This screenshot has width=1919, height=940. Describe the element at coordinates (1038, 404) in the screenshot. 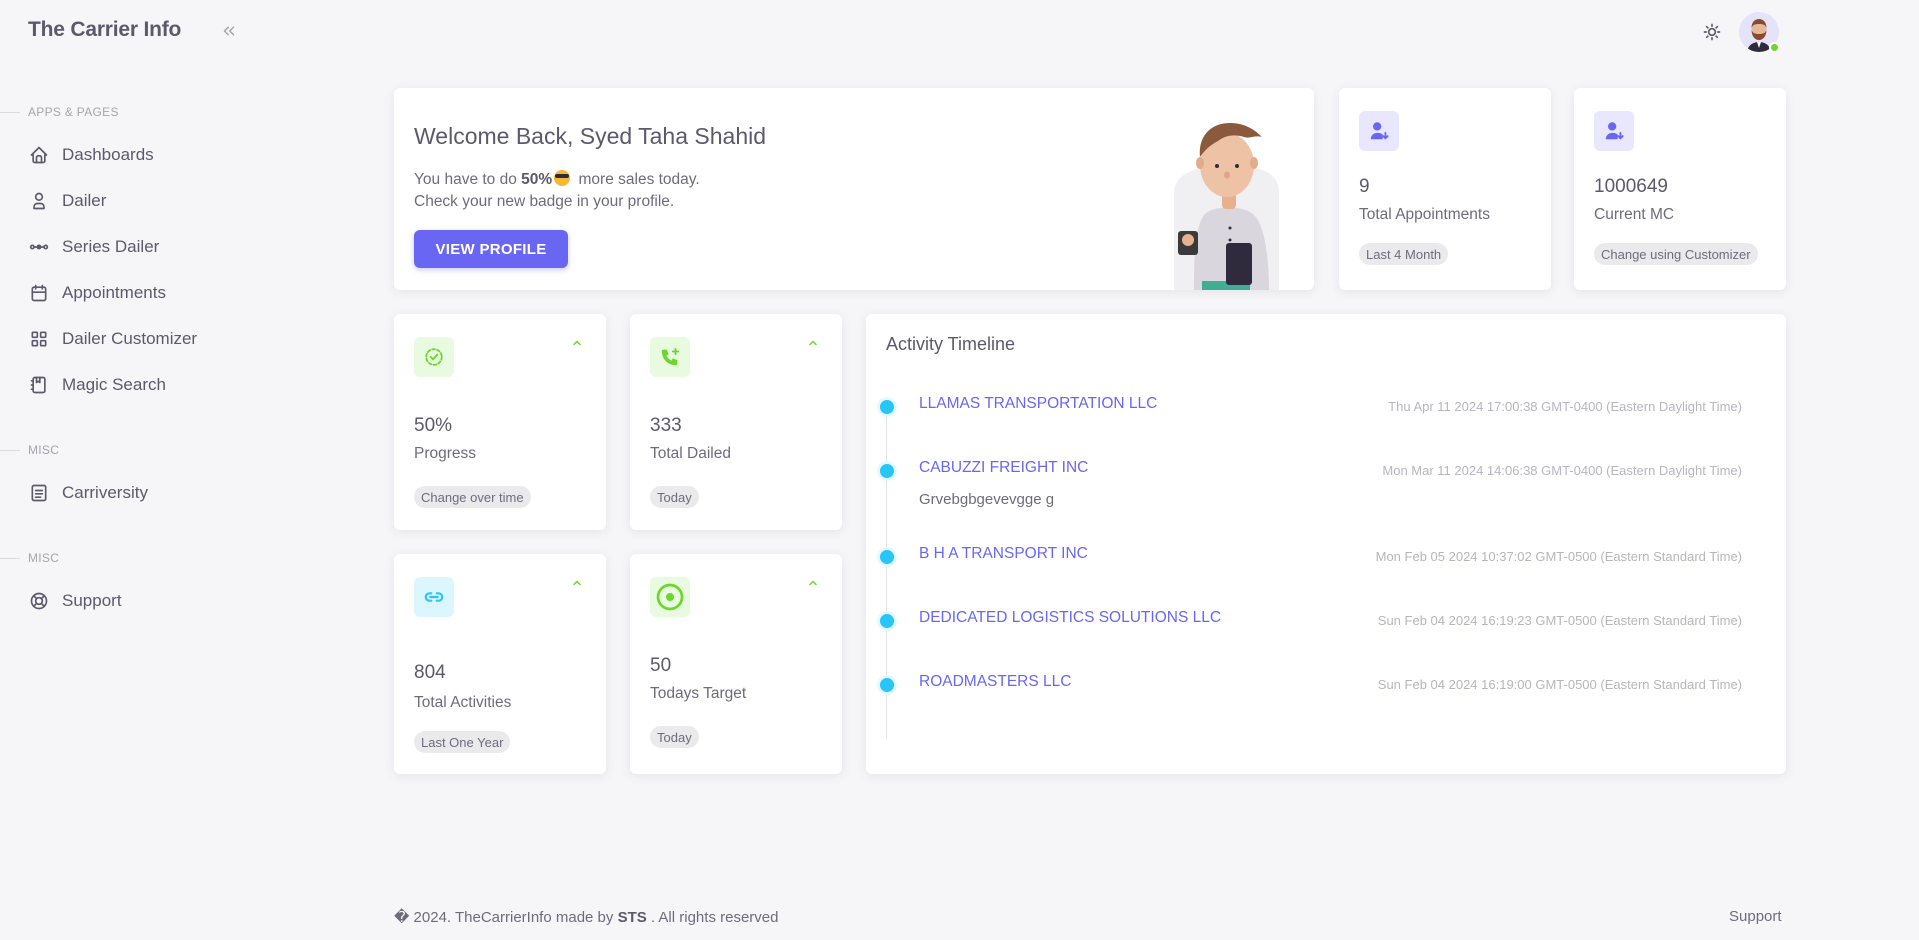

I see `timeline-item-title: LLAMAS TRANSPORTATION LLC` at that location.